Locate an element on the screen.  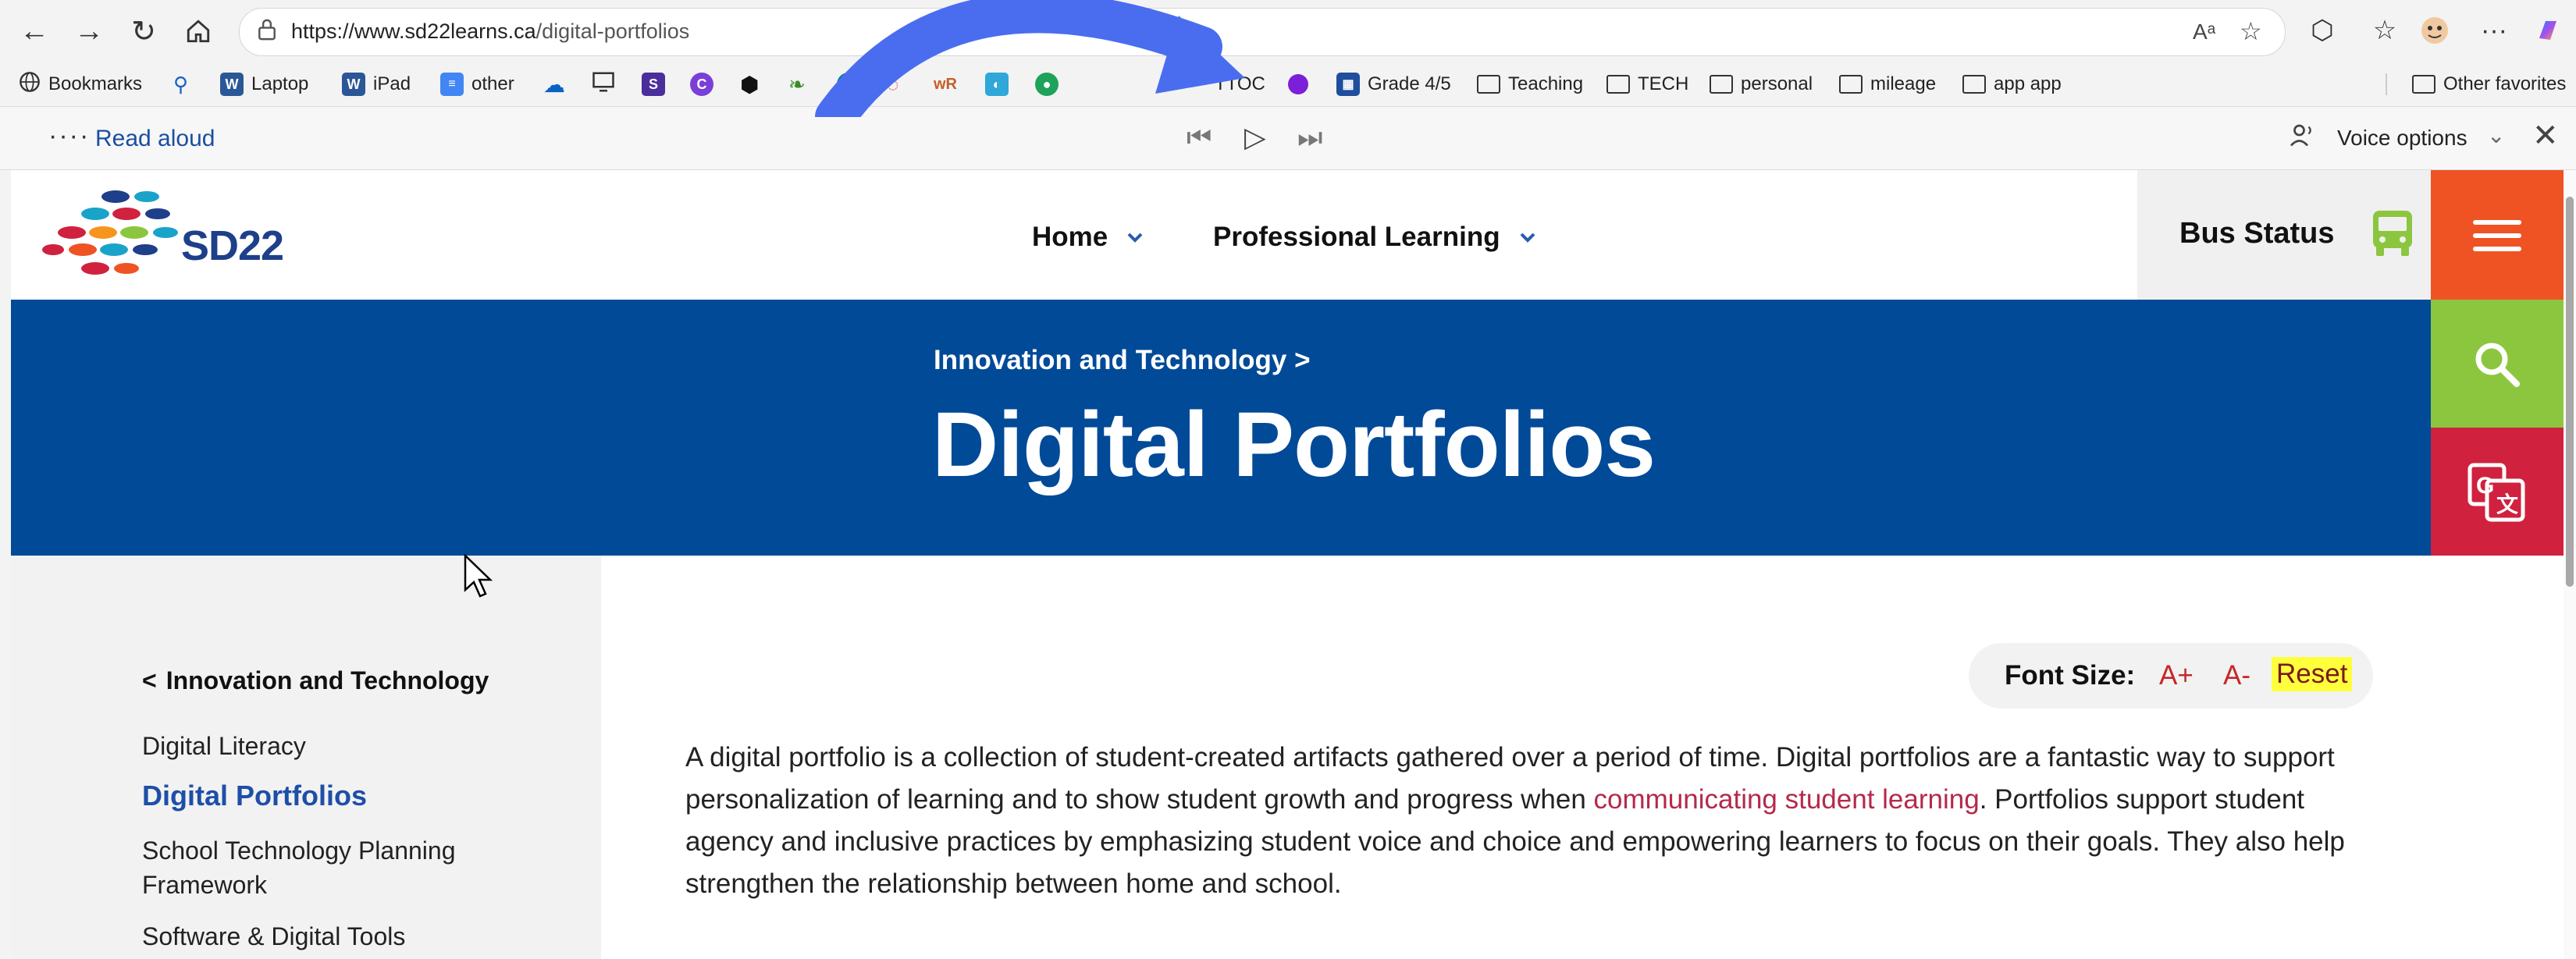
sidebar-back-label: Innovation and Technology is located at coordinates (327, 680).